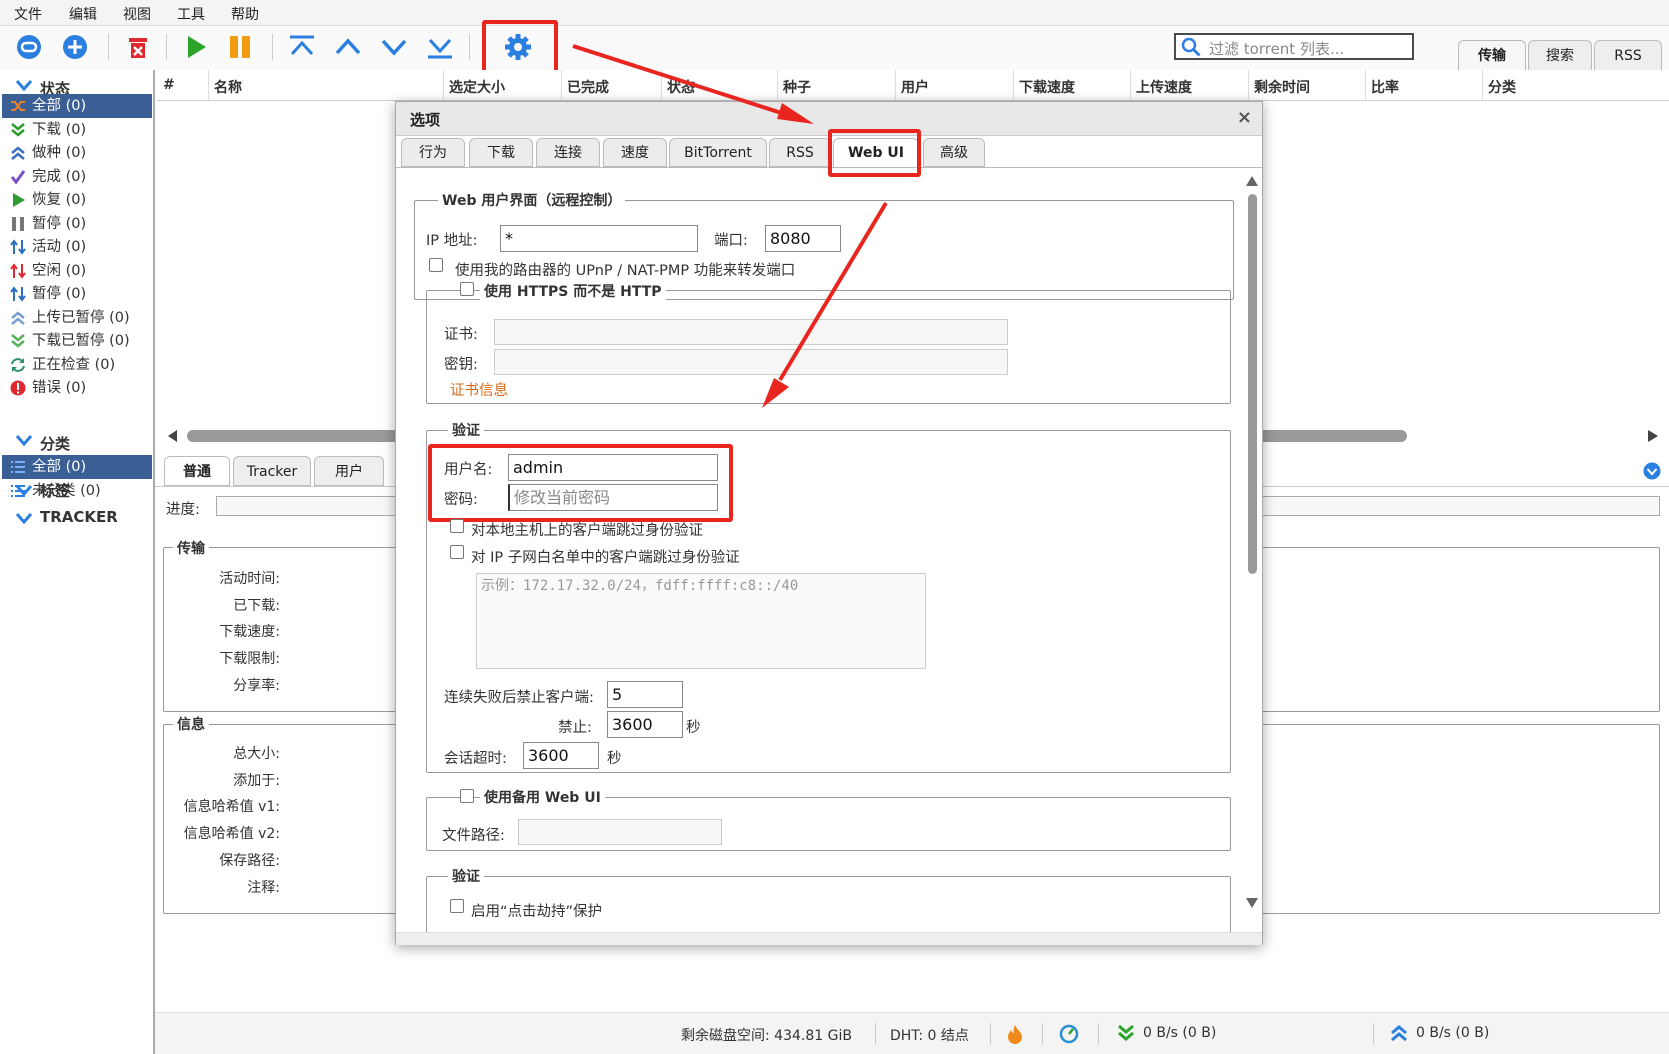  I want to click on column-header: 选定大小, so click(477, 87).